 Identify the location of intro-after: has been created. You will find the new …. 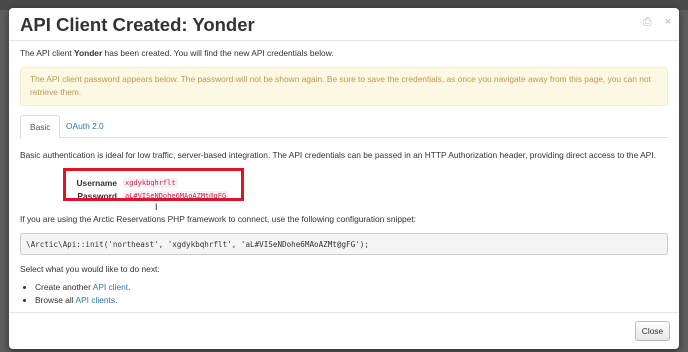
(218, 53).